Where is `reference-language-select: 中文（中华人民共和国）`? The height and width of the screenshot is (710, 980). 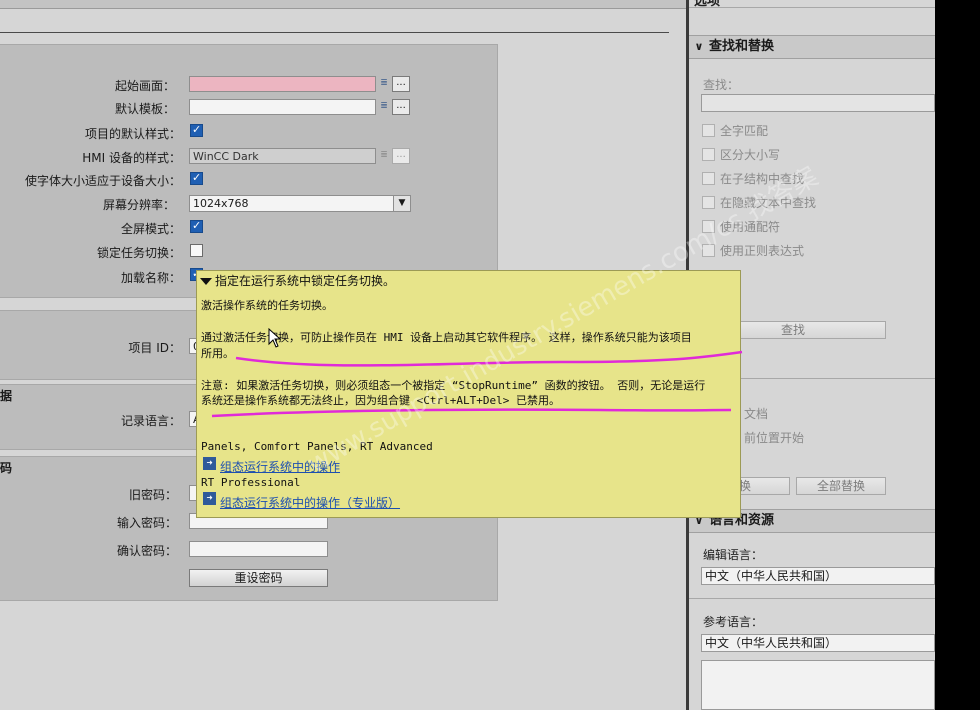 reference-language-select: 中文（中华人民共和国） is located at coordinates (818, 643).